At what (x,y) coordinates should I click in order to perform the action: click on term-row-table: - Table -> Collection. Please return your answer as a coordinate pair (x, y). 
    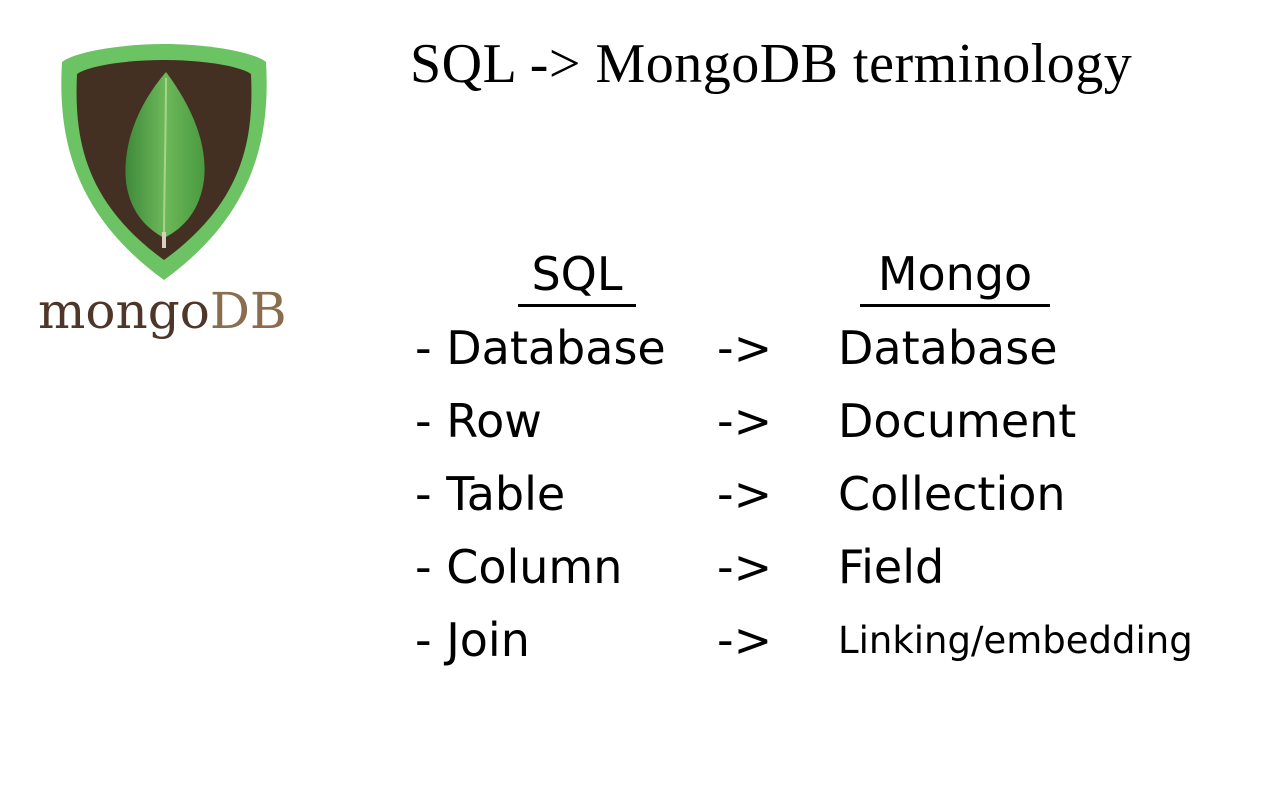
    Looking at the image, I should click on (840, 494).